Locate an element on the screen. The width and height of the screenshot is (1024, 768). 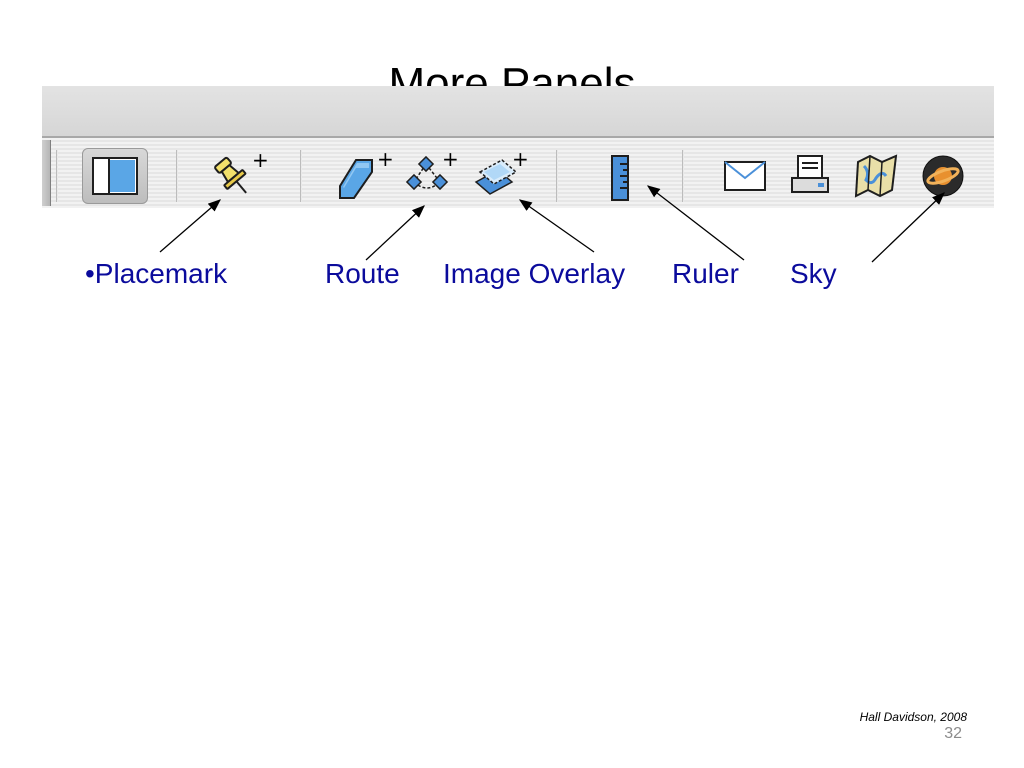
placemark-label: •Placemark is located at coordinates (156, 273).